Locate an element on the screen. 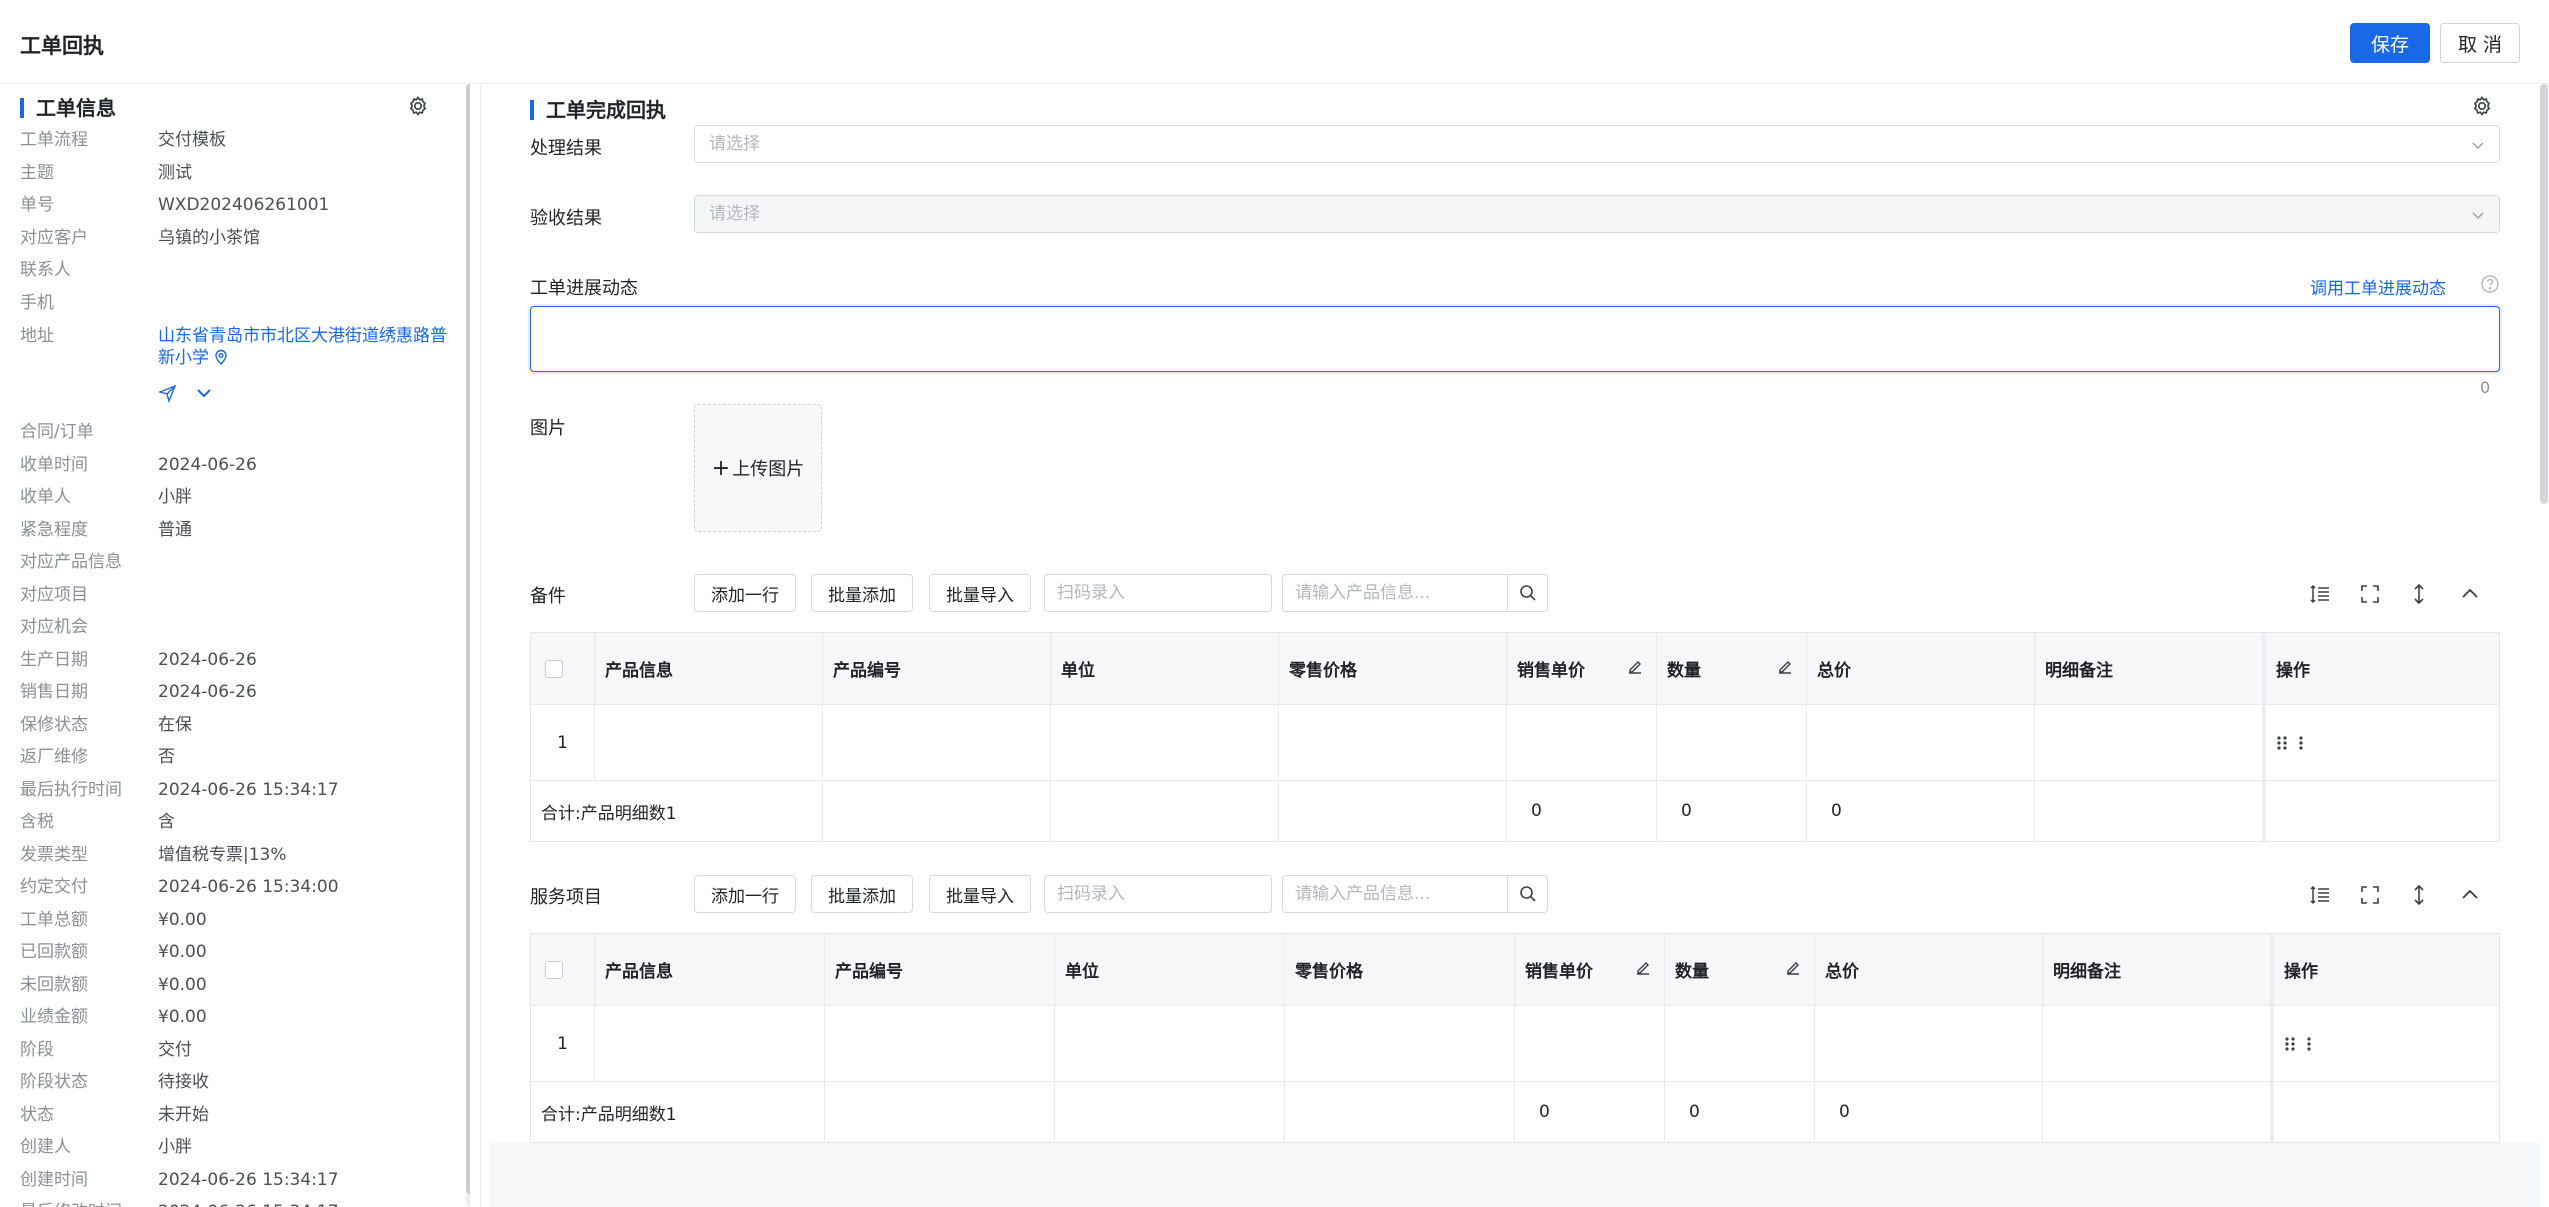  info-row: 对应机会 is located at coordinates (54, 627).